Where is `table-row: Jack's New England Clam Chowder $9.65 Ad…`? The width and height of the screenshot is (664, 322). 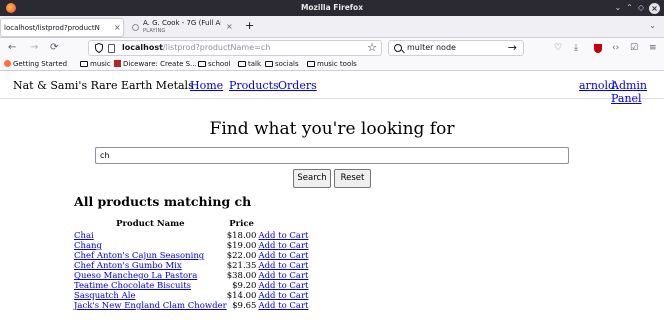 table-row: Jack's New England Clam Chowder $9.65 Ad… is located at coordinates (191, 306).